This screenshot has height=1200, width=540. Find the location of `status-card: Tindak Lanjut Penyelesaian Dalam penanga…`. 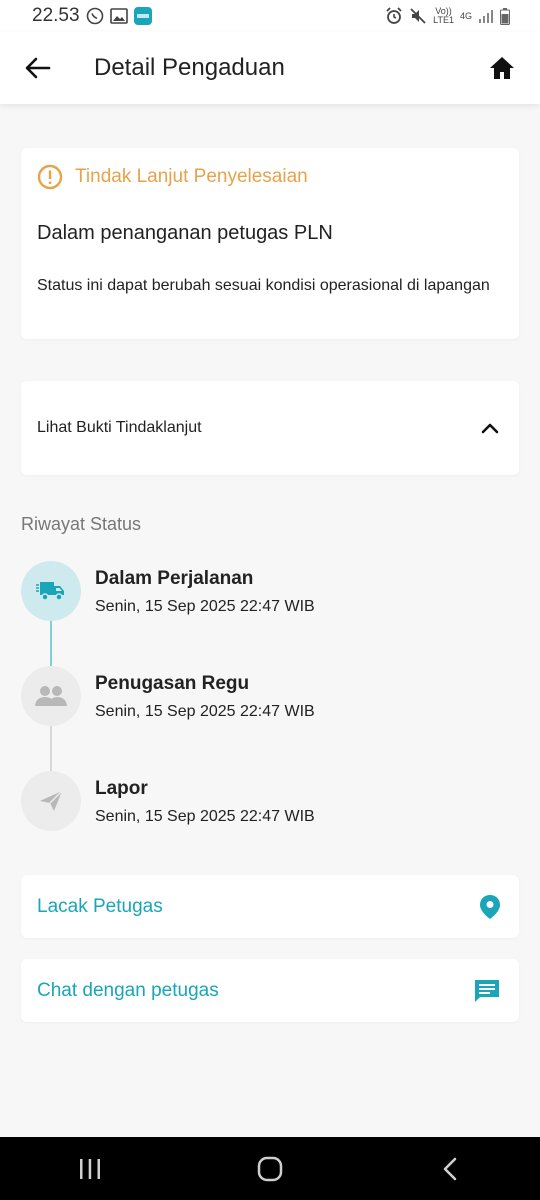

status-card: Tindak Lanjut Penyelesaian Dalam penanga… is located at coordinates (270, 243).